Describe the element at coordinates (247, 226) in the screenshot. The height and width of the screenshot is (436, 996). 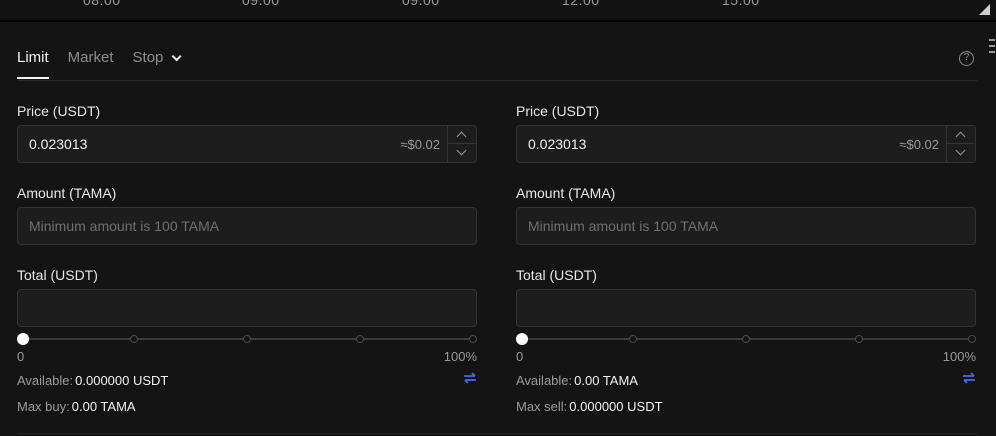
I see `buy-amount-input: Minimum amount is 100 TAMA` at that location.